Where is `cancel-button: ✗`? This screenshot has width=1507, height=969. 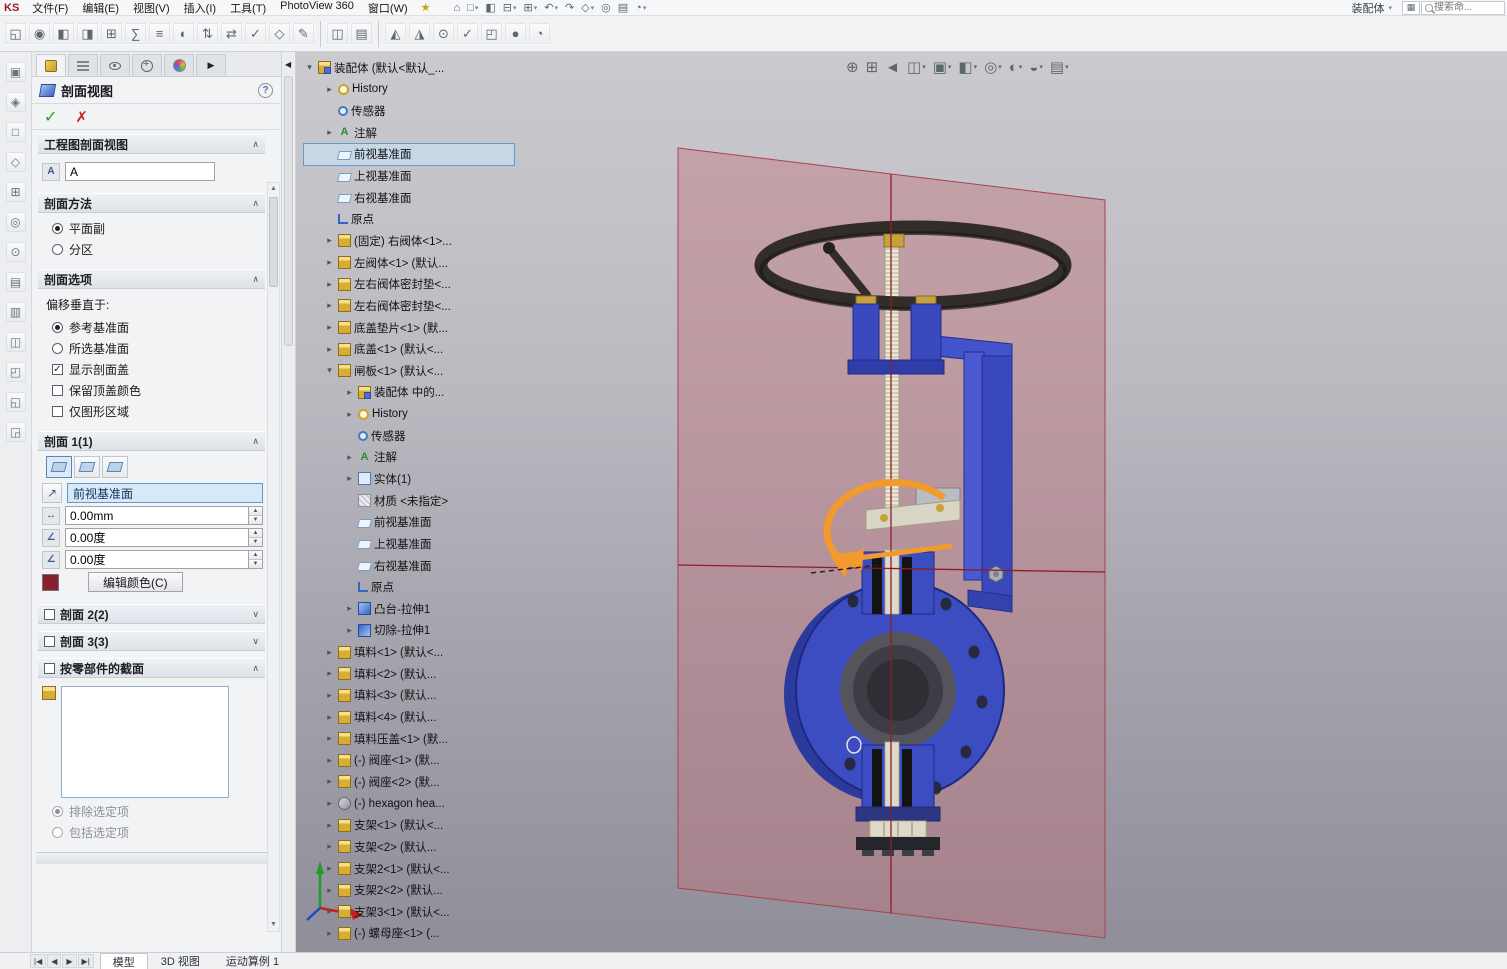
cancel-button: ✗ is located at coordinates (81, 117).